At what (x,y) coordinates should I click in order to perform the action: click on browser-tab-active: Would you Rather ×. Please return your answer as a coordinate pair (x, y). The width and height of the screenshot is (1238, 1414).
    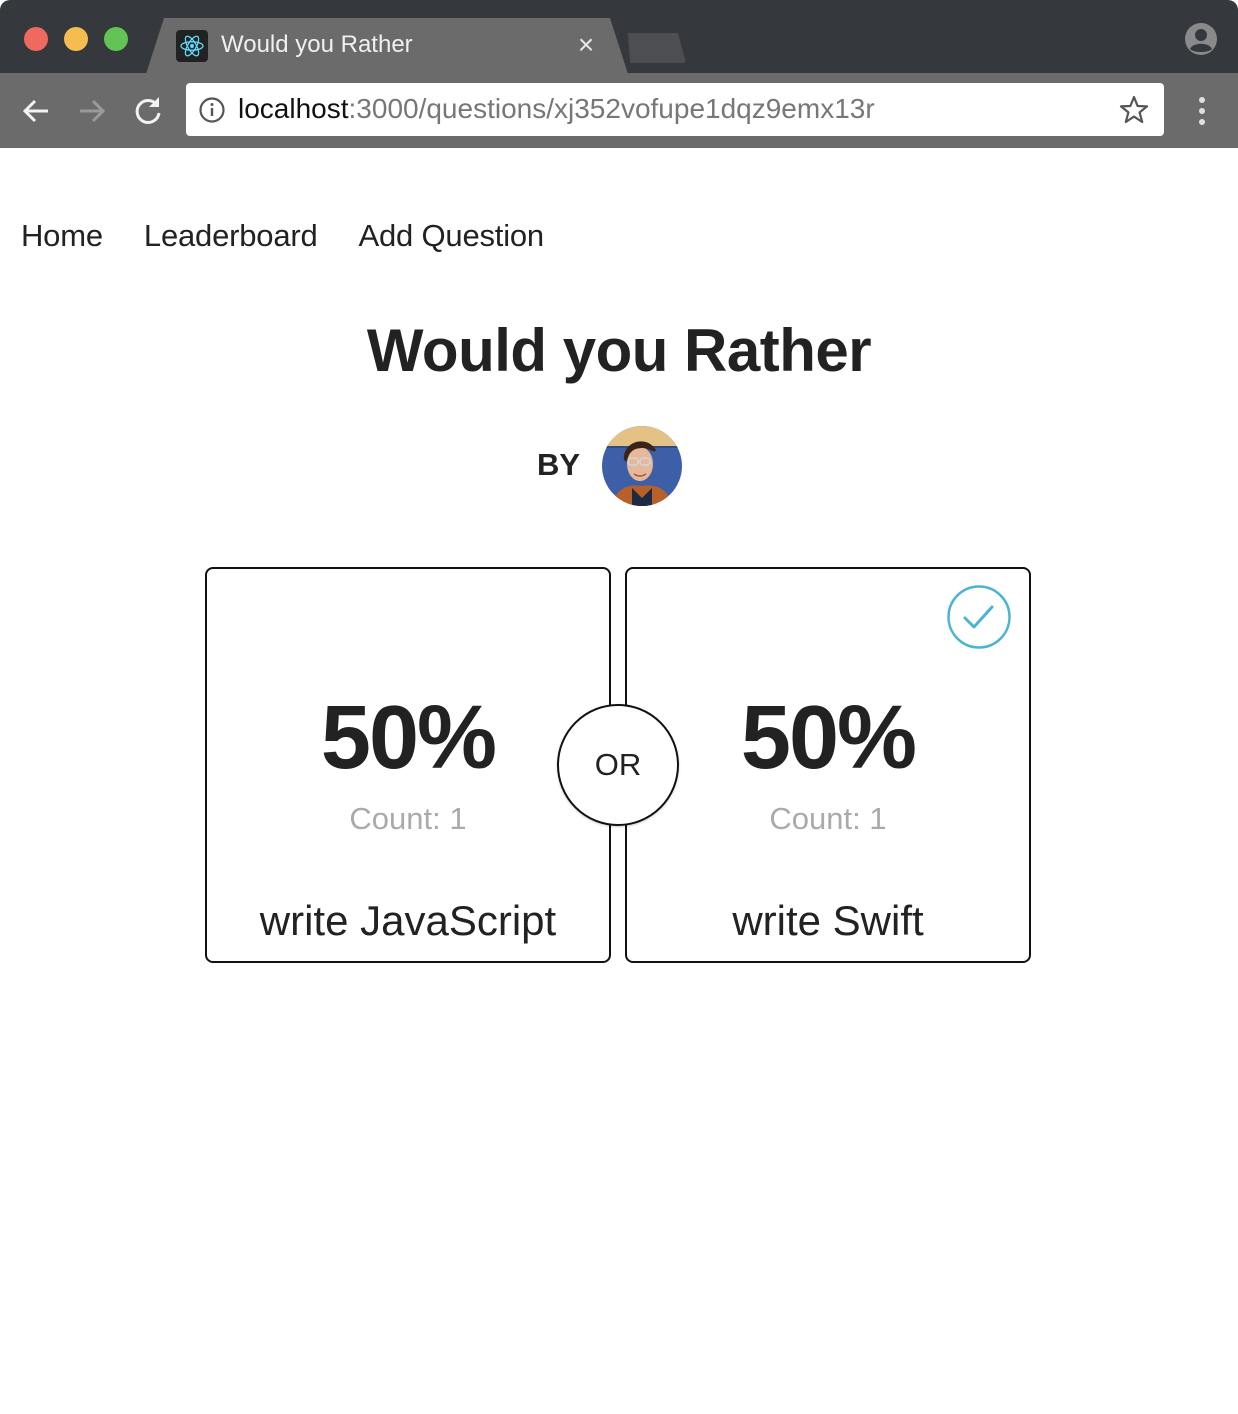
    Looking at the image, I should click on (387, 46).